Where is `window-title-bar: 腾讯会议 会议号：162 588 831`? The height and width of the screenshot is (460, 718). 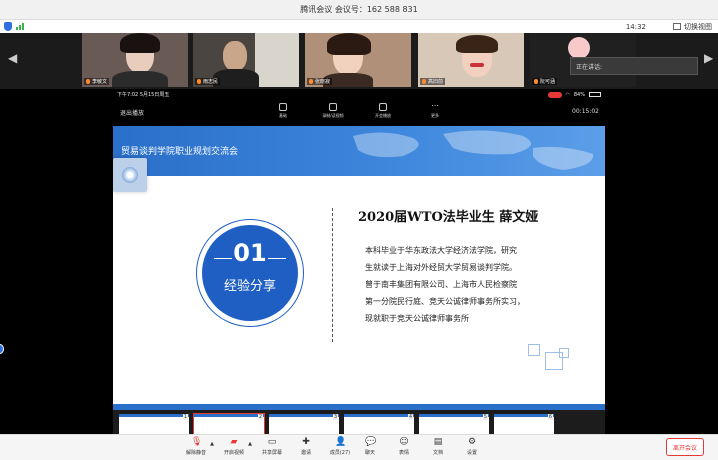
window-title-bar: 腾讯会议 会议号：162 588 831 is located at coordinates (359, 10).